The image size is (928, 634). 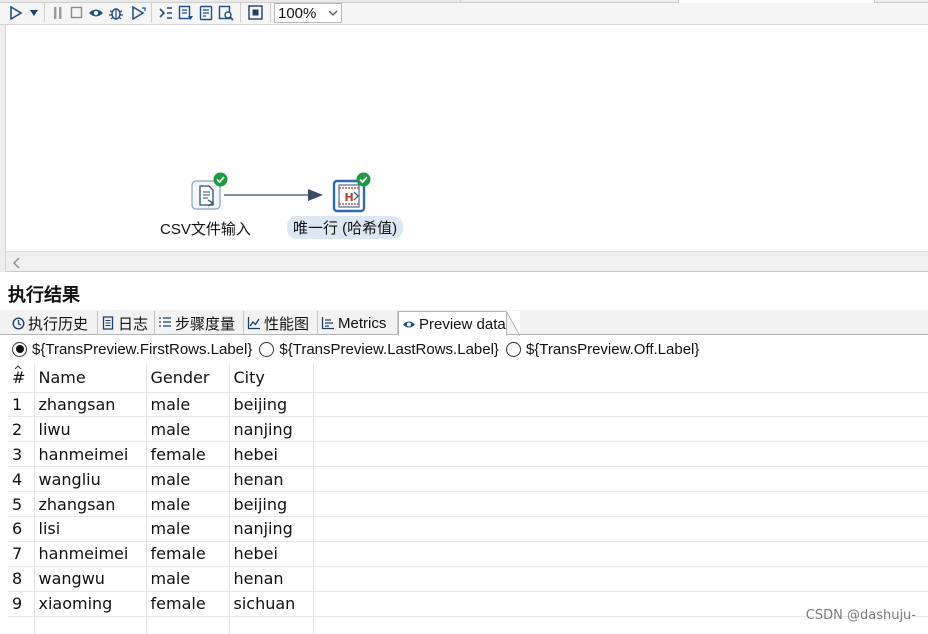 What do you see at coordinates (358, 323) in the screenshot?
I see `tab-metrics: Metrics` at bounding box center [358, 323].